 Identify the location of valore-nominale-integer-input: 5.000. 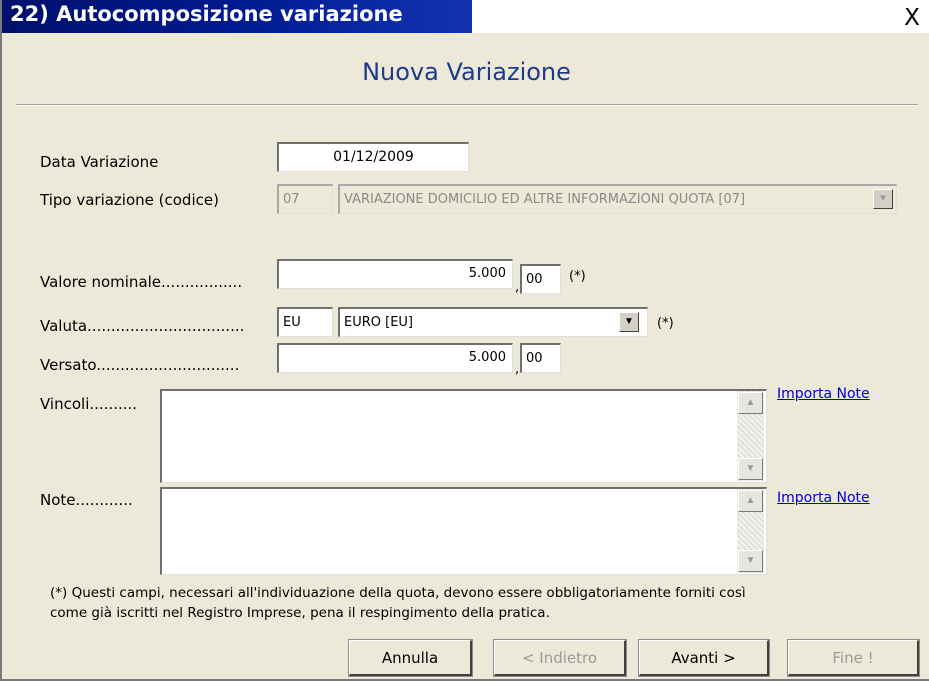
(395, 274).